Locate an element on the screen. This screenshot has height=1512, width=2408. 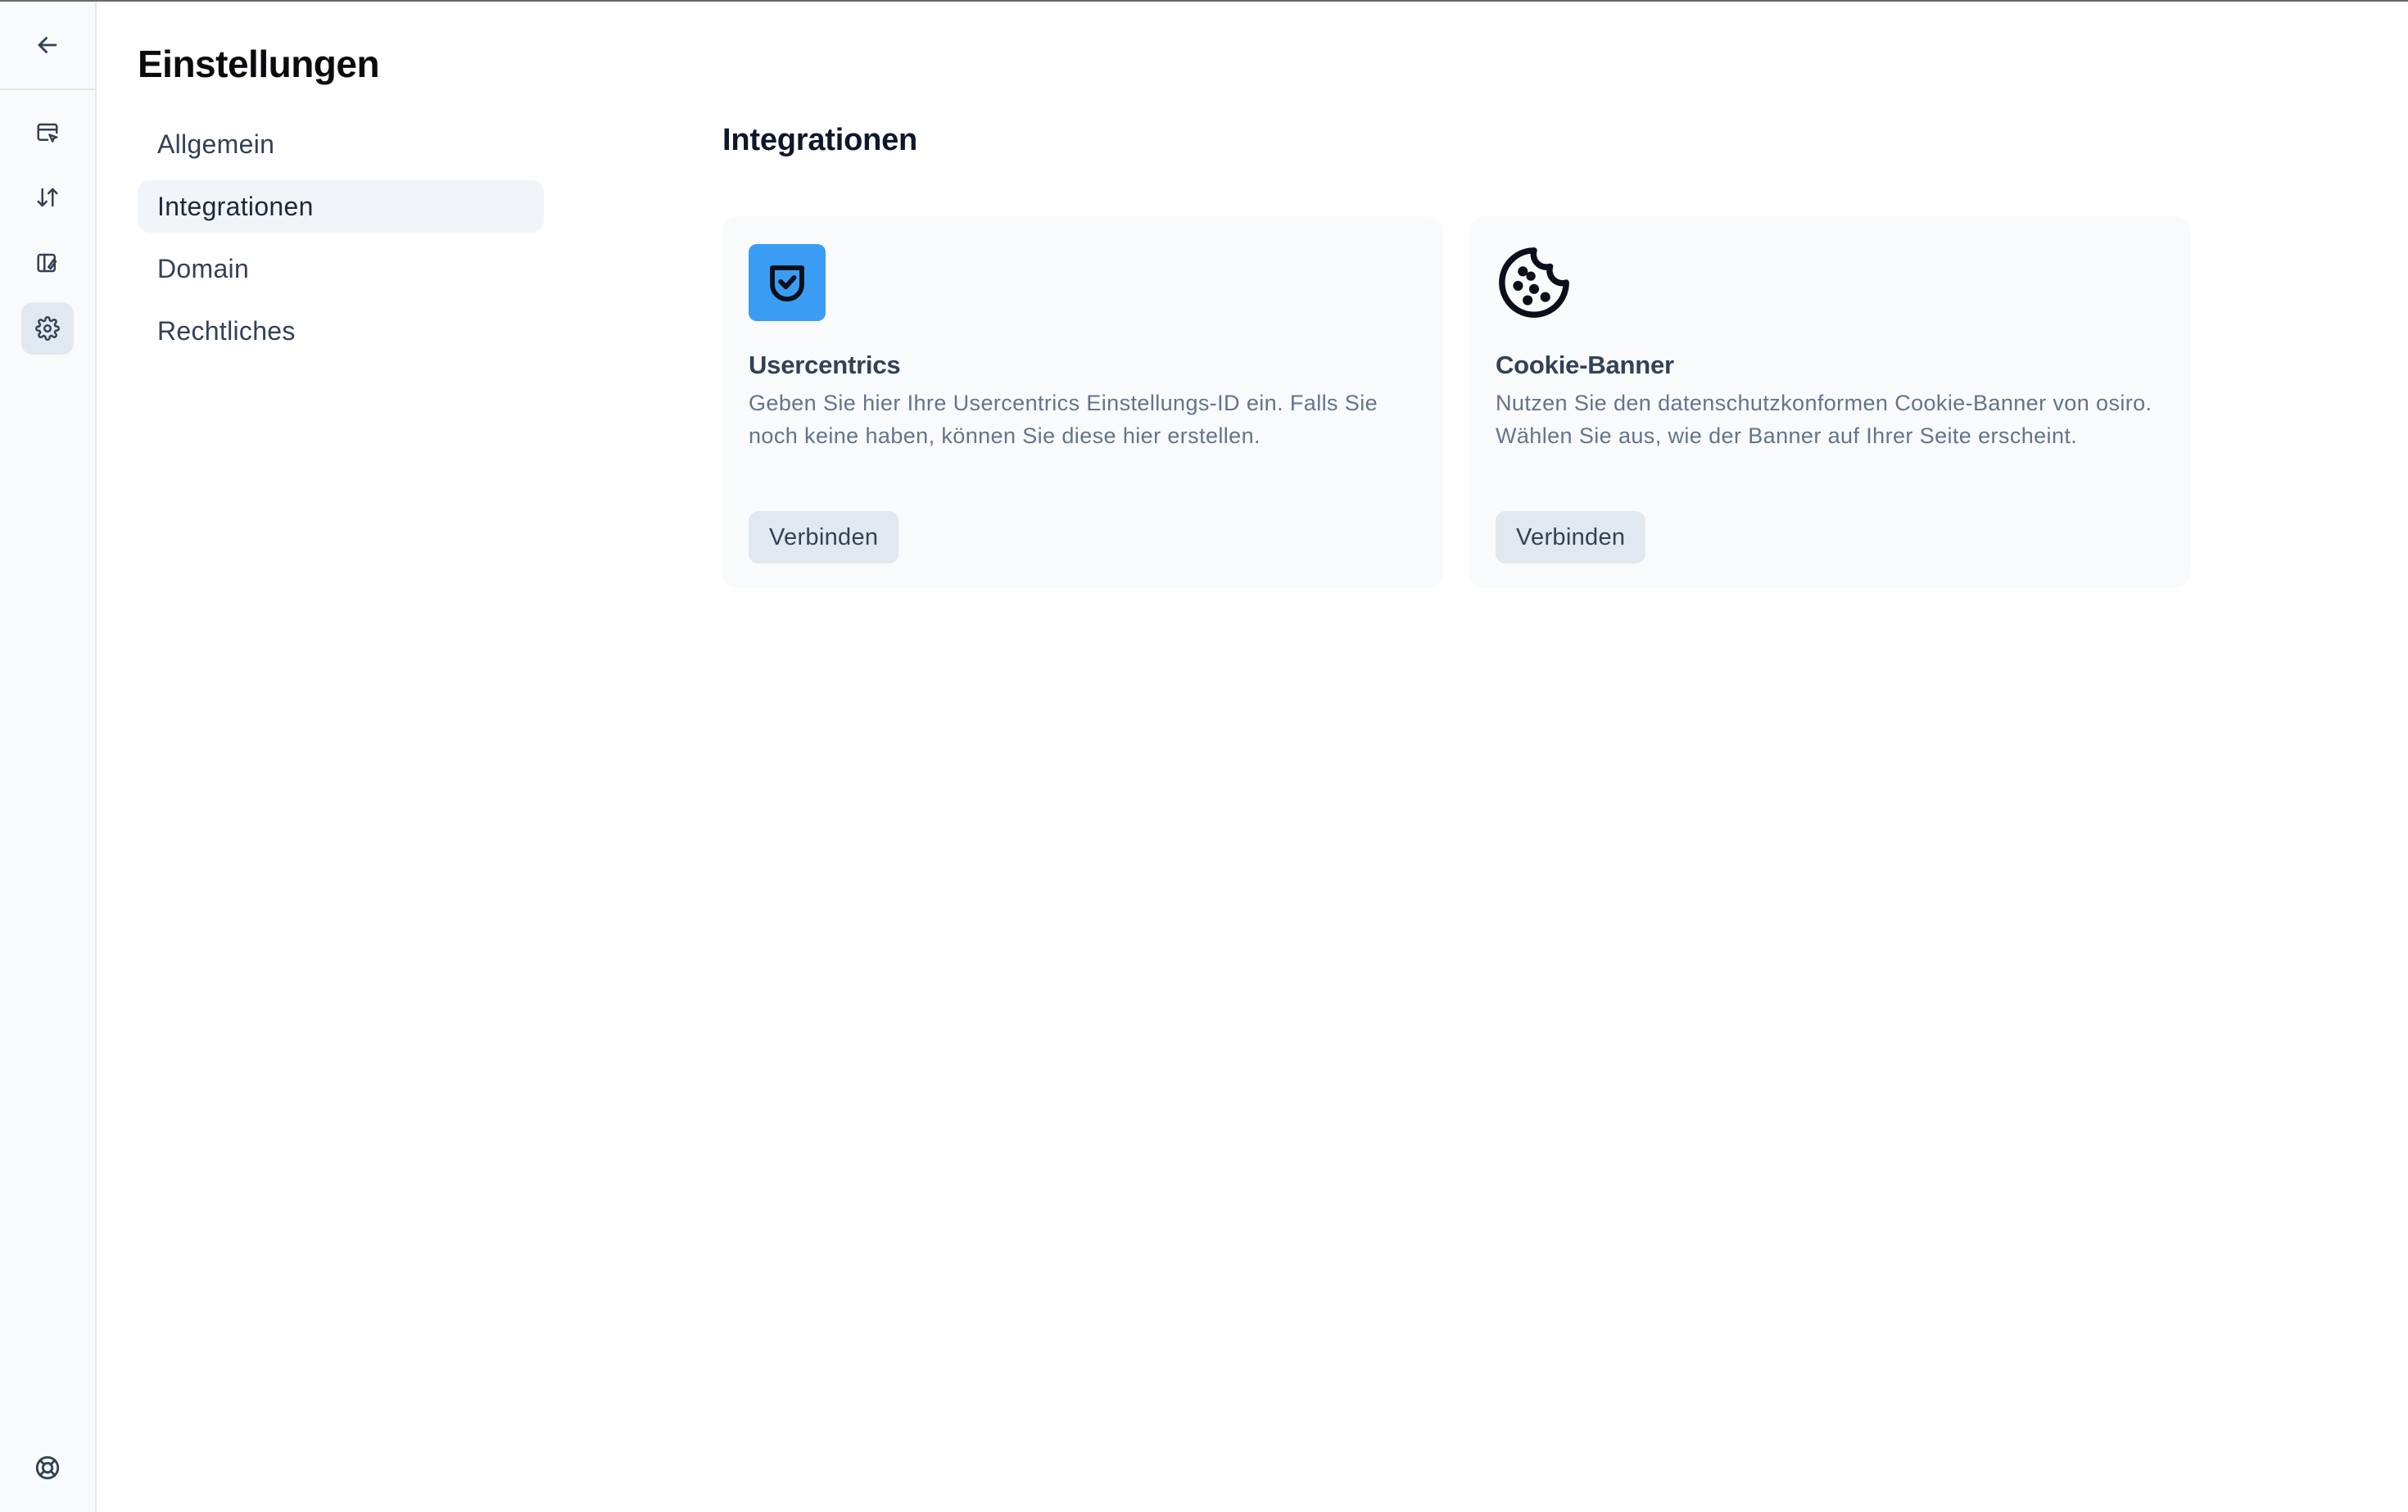
lifebuoy-icon is located at coordinates (47, 1468).